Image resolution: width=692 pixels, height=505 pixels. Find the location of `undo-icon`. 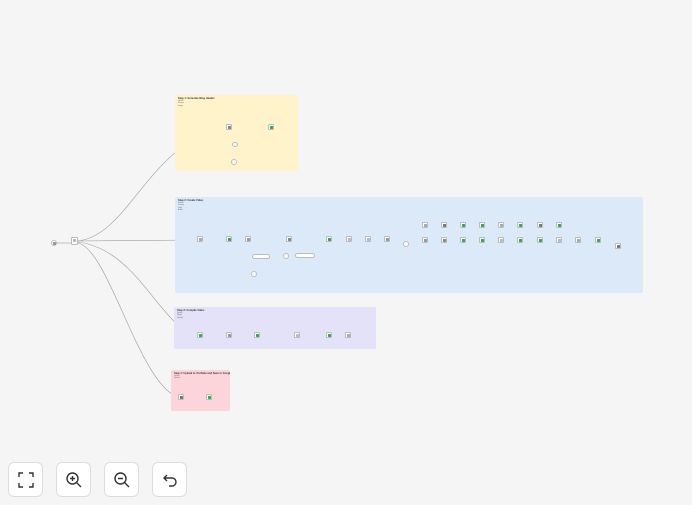

undo-icon is located at coordinates (169, 480).